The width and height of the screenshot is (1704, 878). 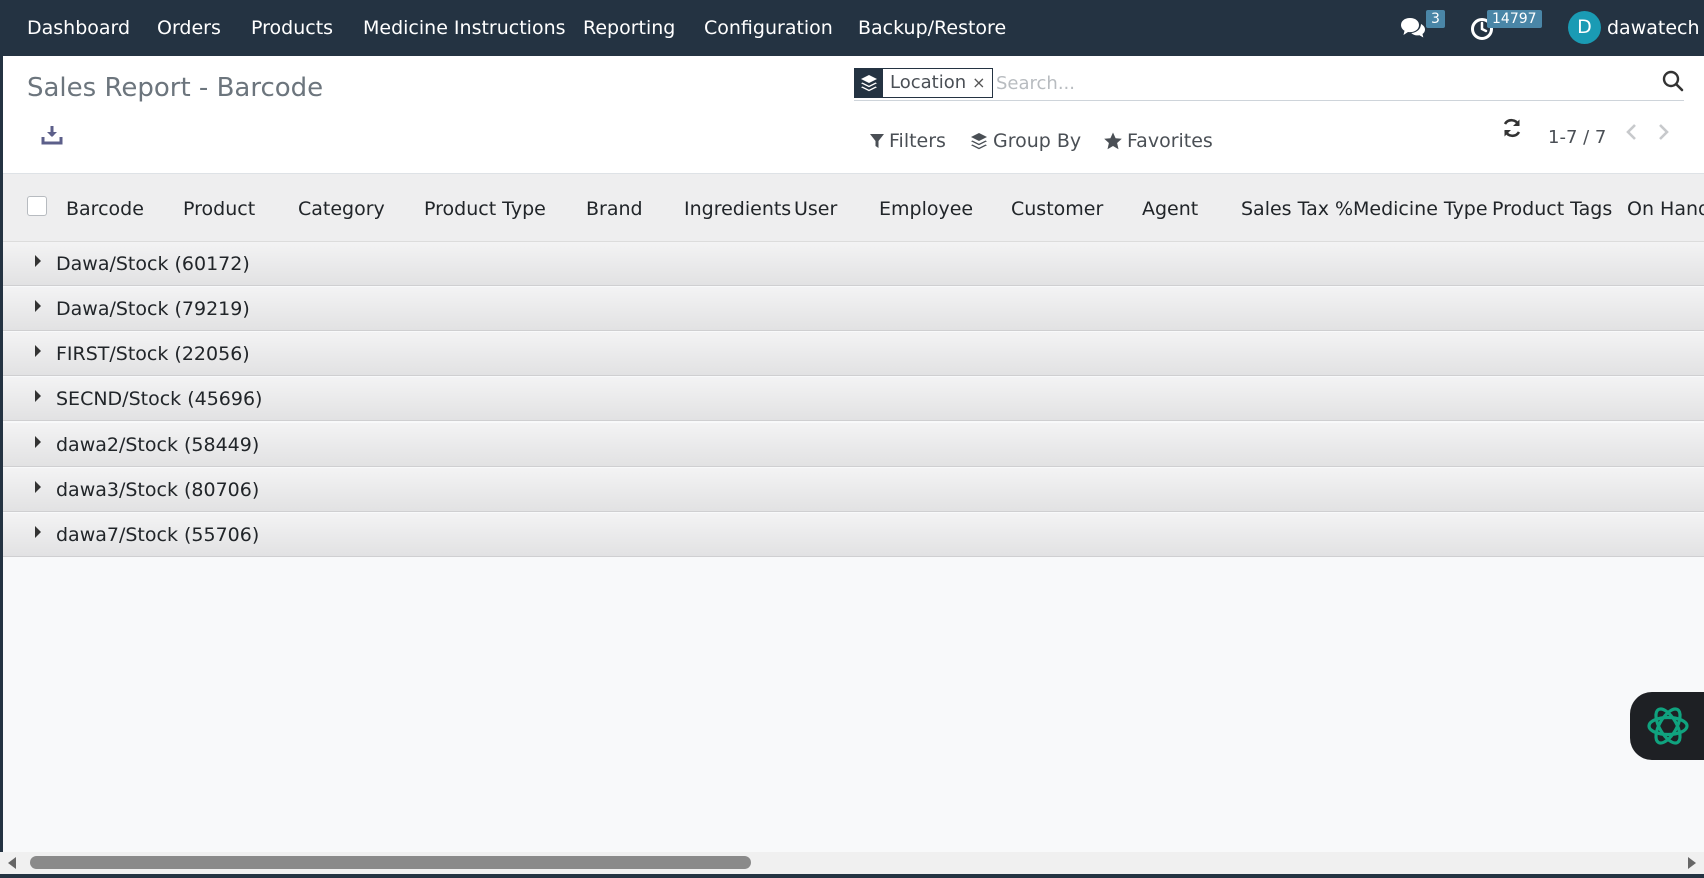 I want to click on horizontal-scrollbar, so click(x=852, y=863).